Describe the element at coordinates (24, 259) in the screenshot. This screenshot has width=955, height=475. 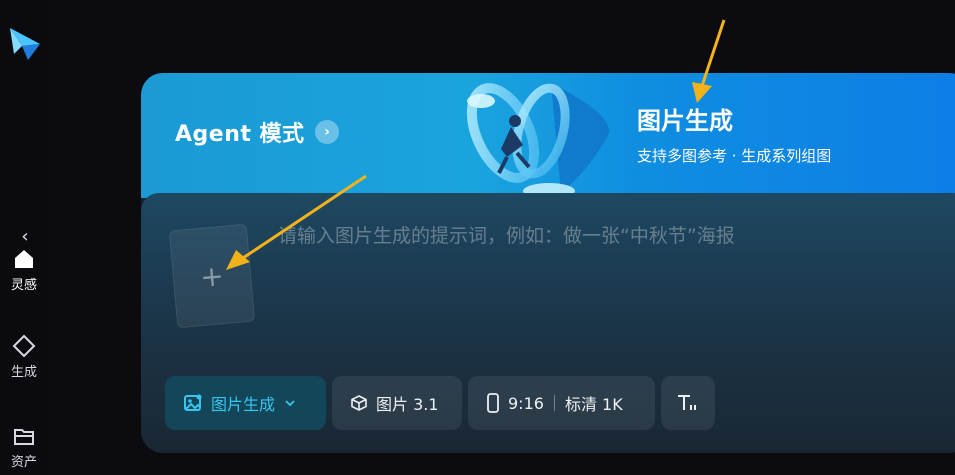
I see `home-icon` at that location.